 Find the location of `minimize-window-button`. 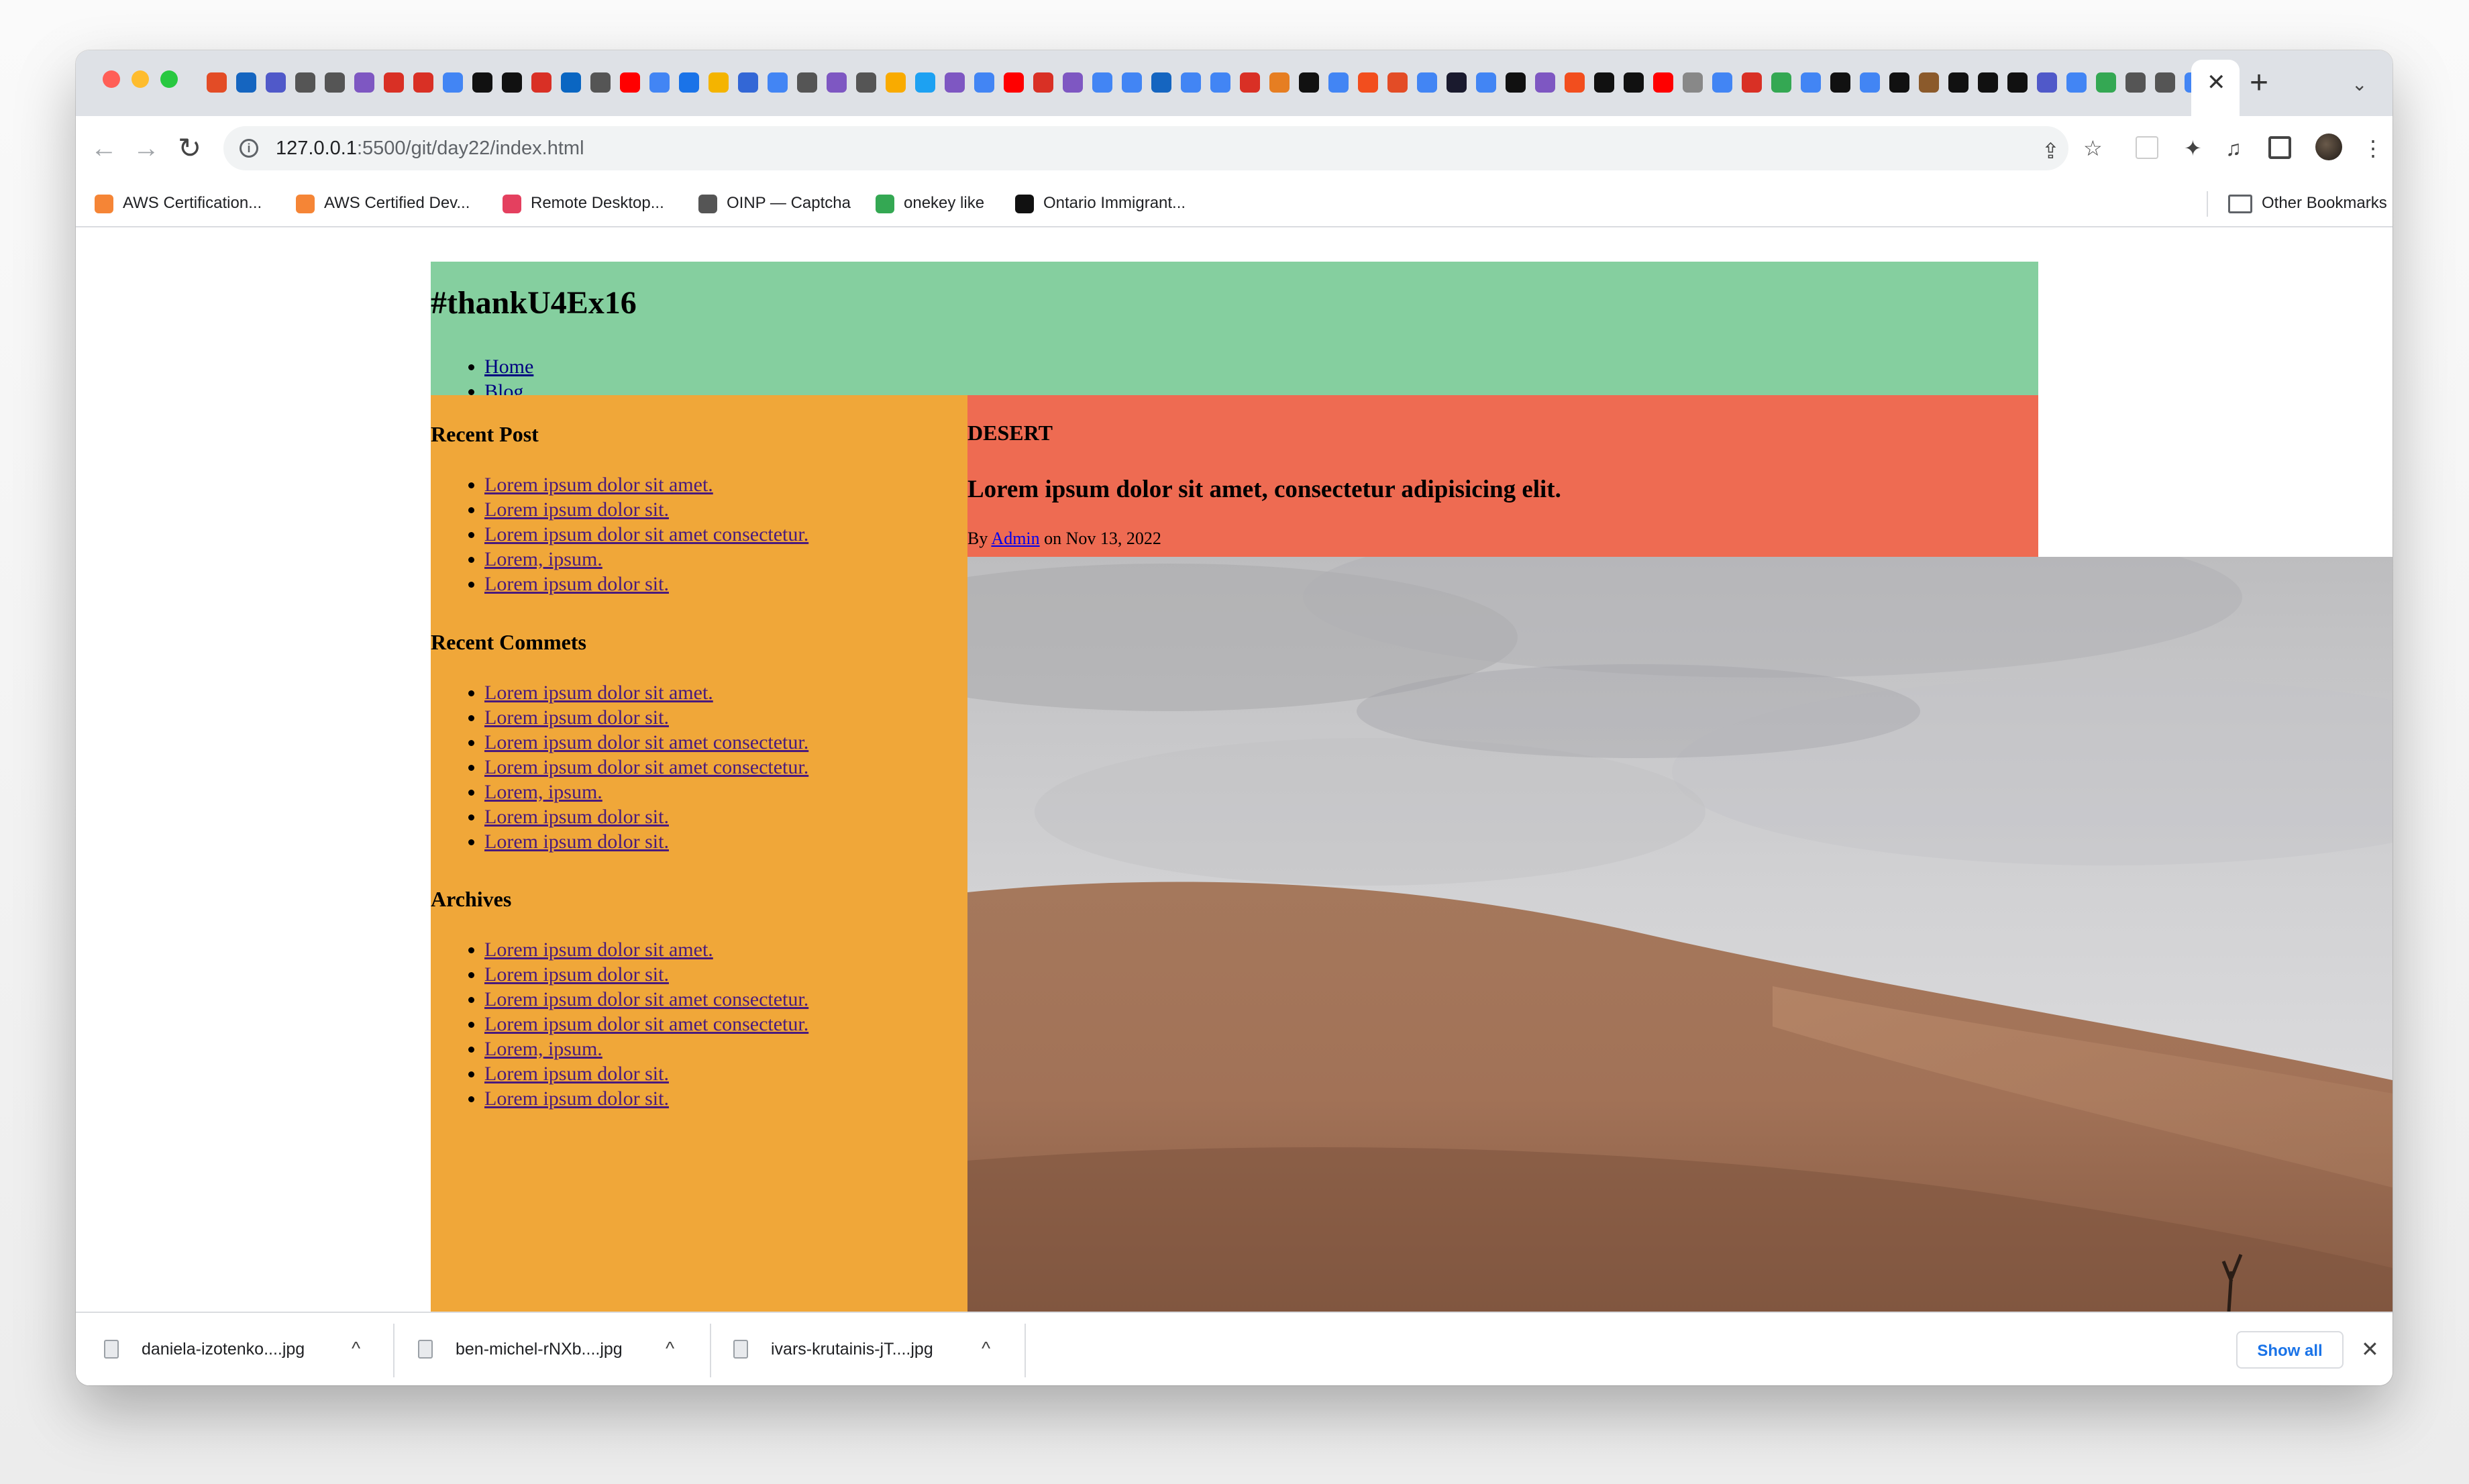

minimize-window-button is located at coordinates (141, 79).